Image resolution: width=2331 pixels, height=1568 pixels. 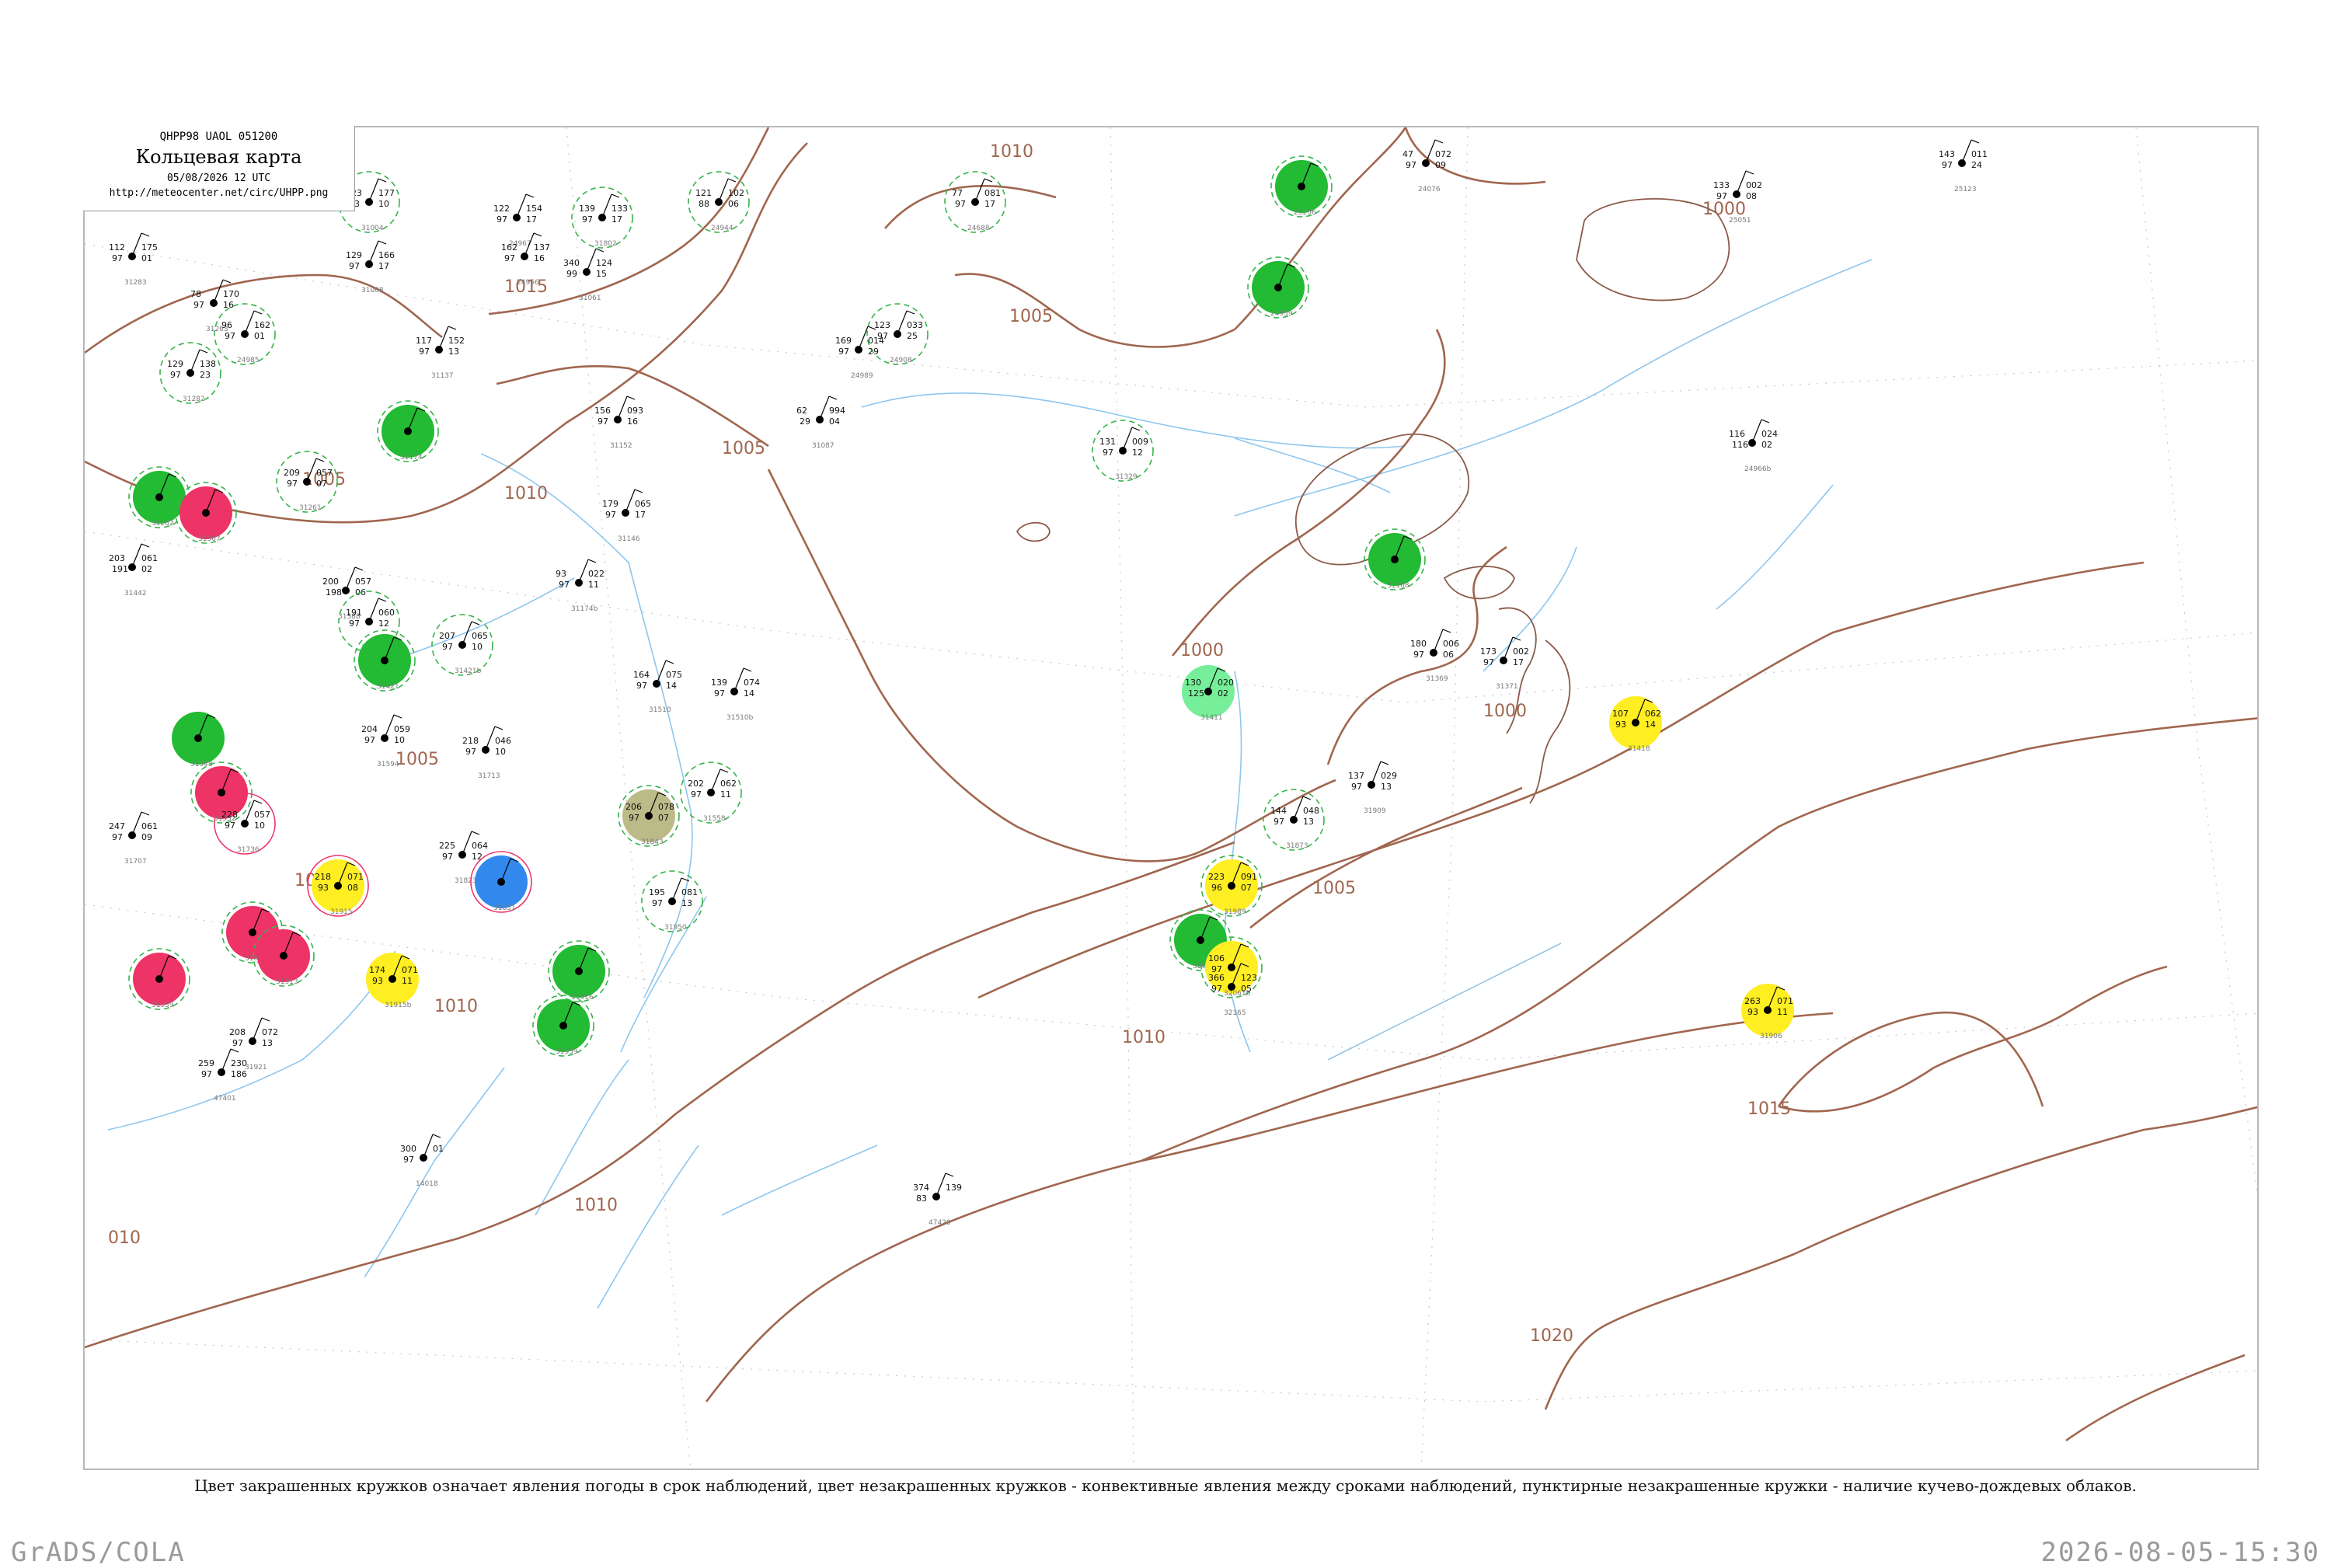 I want to click on station-31411: 130125 02002 31411, so click(x=1208, y=693).